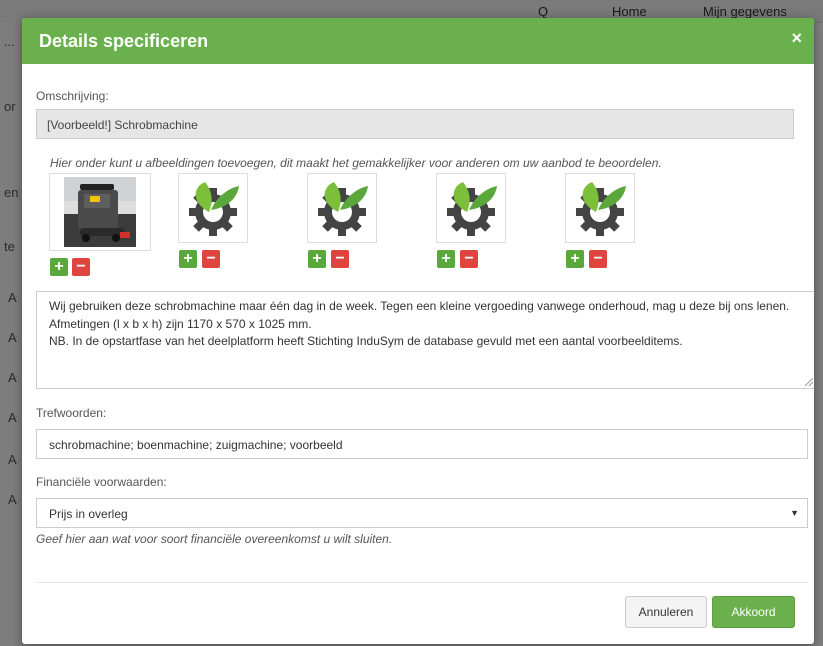  What do you see at coordinates (794, 513) in the screenshot?
I see `caret-down-icon: ▼` at bounding box center [794, 513].